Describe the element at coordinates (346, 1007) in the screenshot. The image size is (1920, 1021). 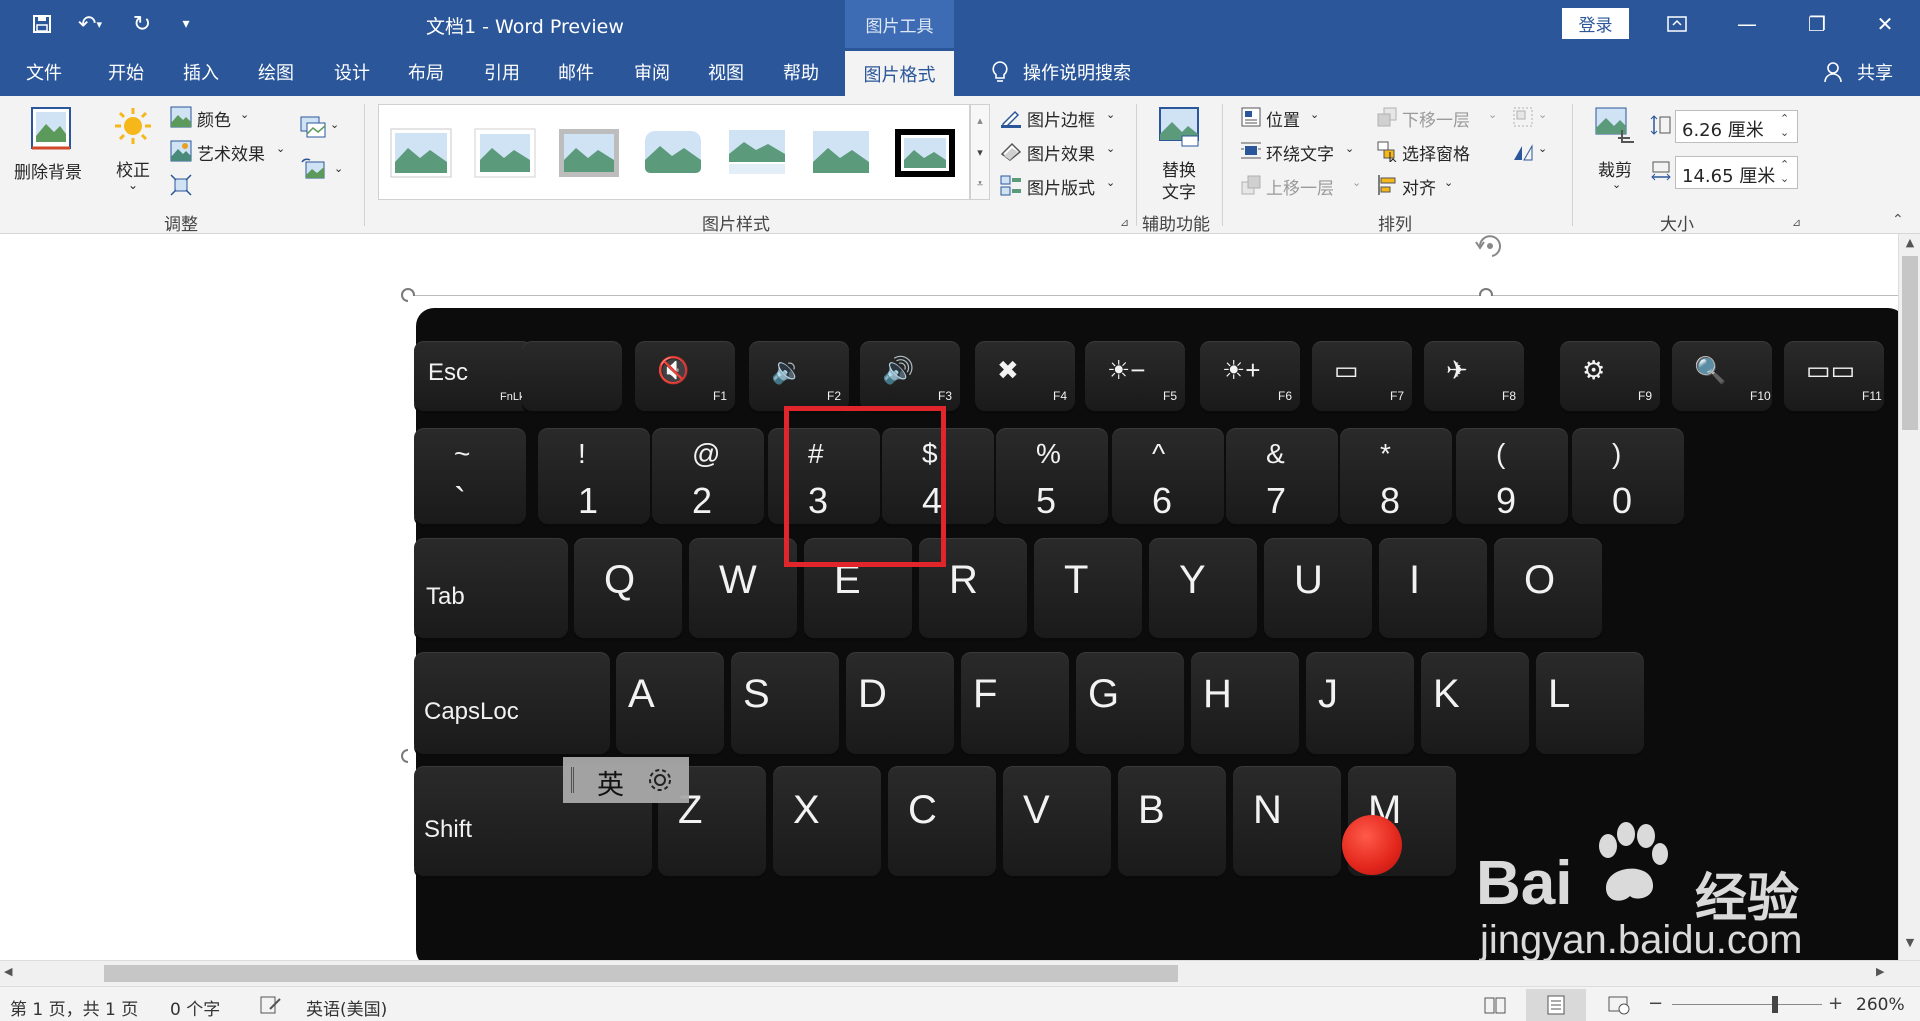
I see `language-status: 英语(美国)` at that location.